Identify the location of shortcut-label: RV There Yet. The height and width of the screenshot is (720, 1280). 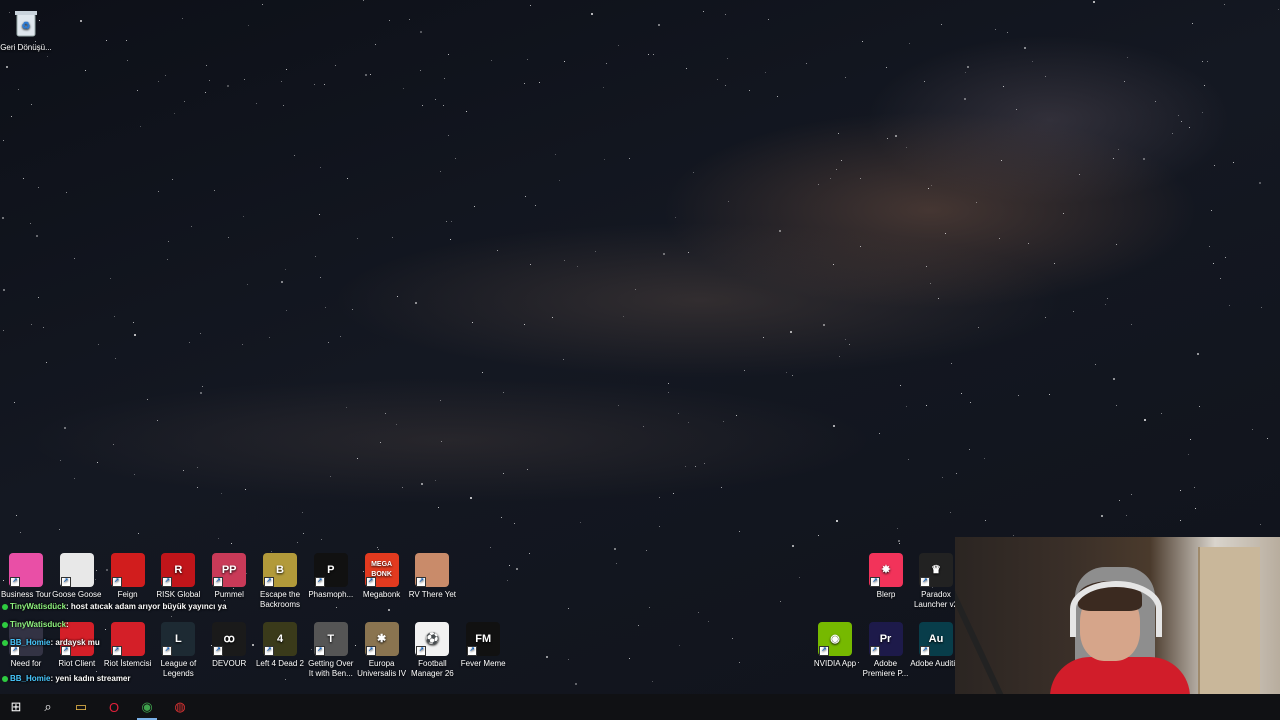
(432, 594).